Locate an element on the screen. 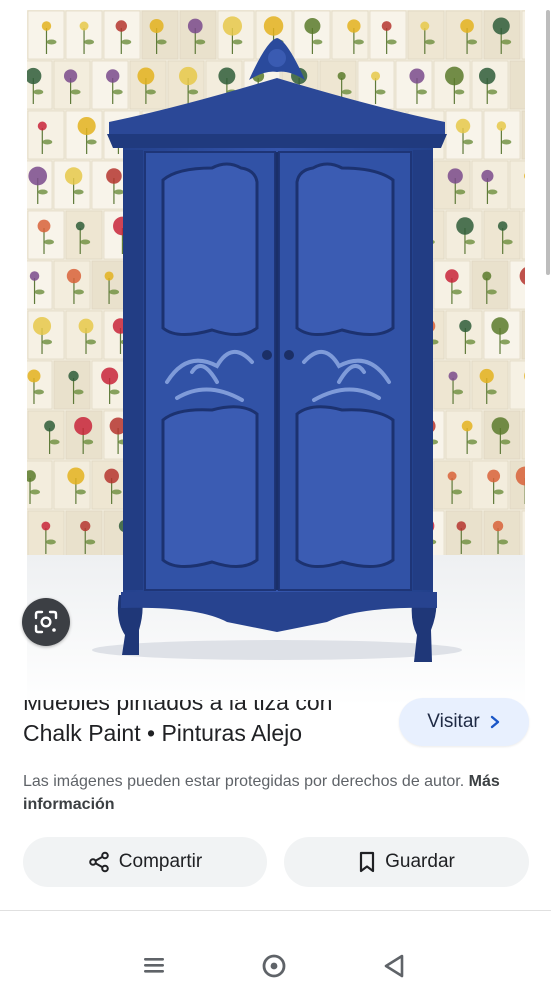 The height and width of the screenshot is (1000, 551). back-triangle-icon is located at coordinates (394, 966).